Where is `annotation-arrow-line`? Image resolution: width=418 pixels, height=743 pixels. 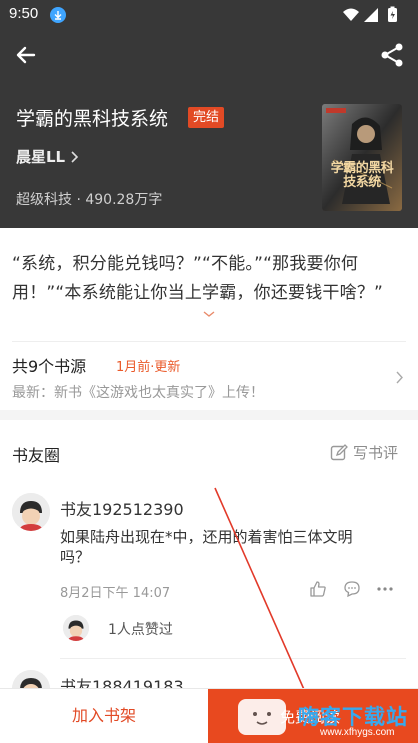 annotation-arrow-line is located at coordinates (260, 591).